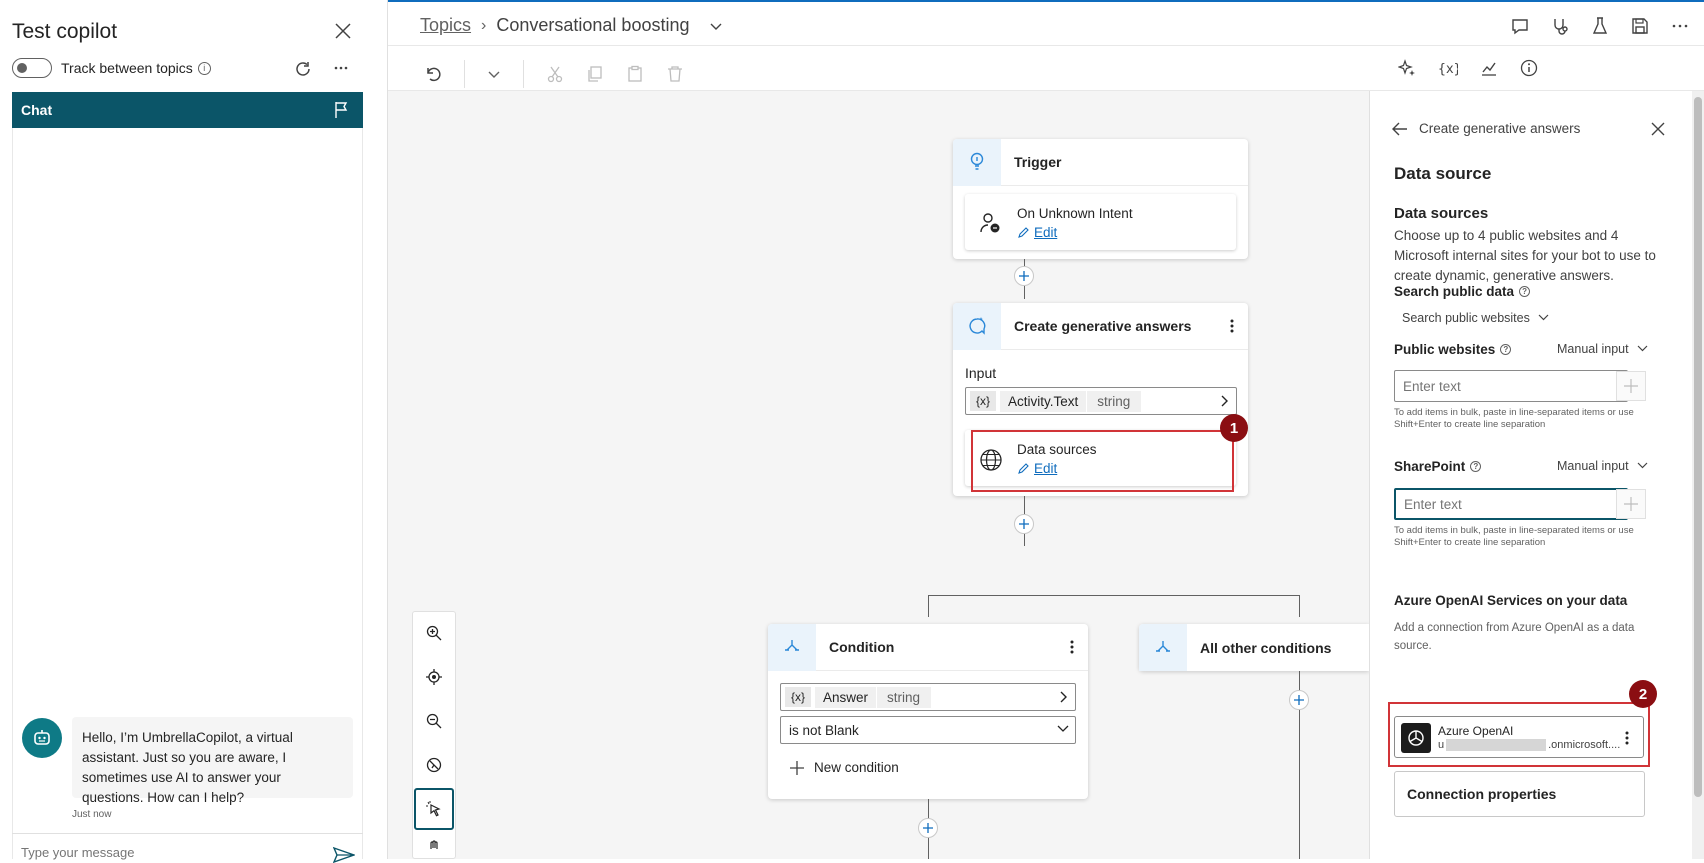 The height and width of the screenshot is (863, 1704). What do you see at coordinates (434, 809) in the screenshot?
I see `pointer-select-icon` at bounding box center [434, 809].